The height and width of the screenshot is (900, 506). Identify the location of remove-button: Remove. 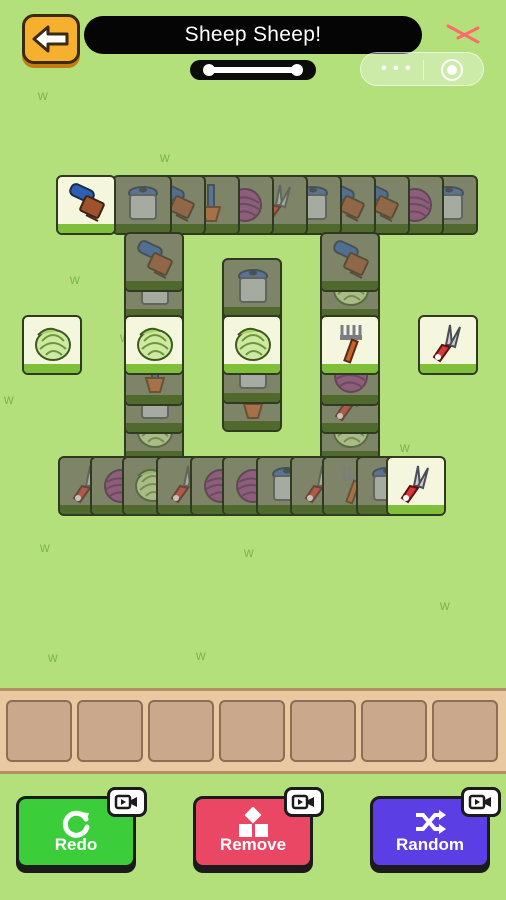
(258, 827).